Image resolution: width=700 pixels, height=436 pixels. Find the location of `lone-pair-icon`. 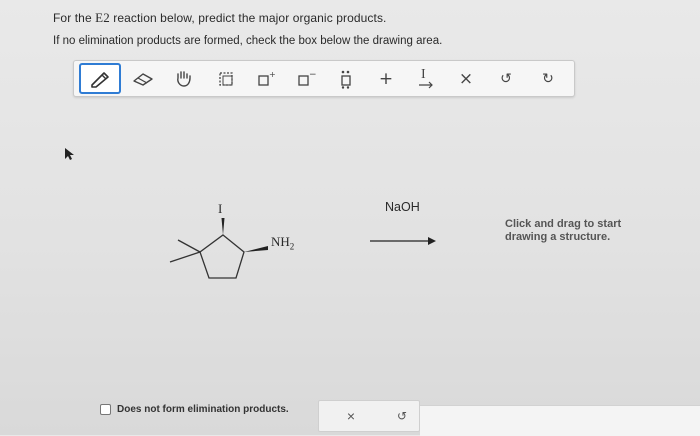

lone-pair-icon is located at coordinates (346, 79).